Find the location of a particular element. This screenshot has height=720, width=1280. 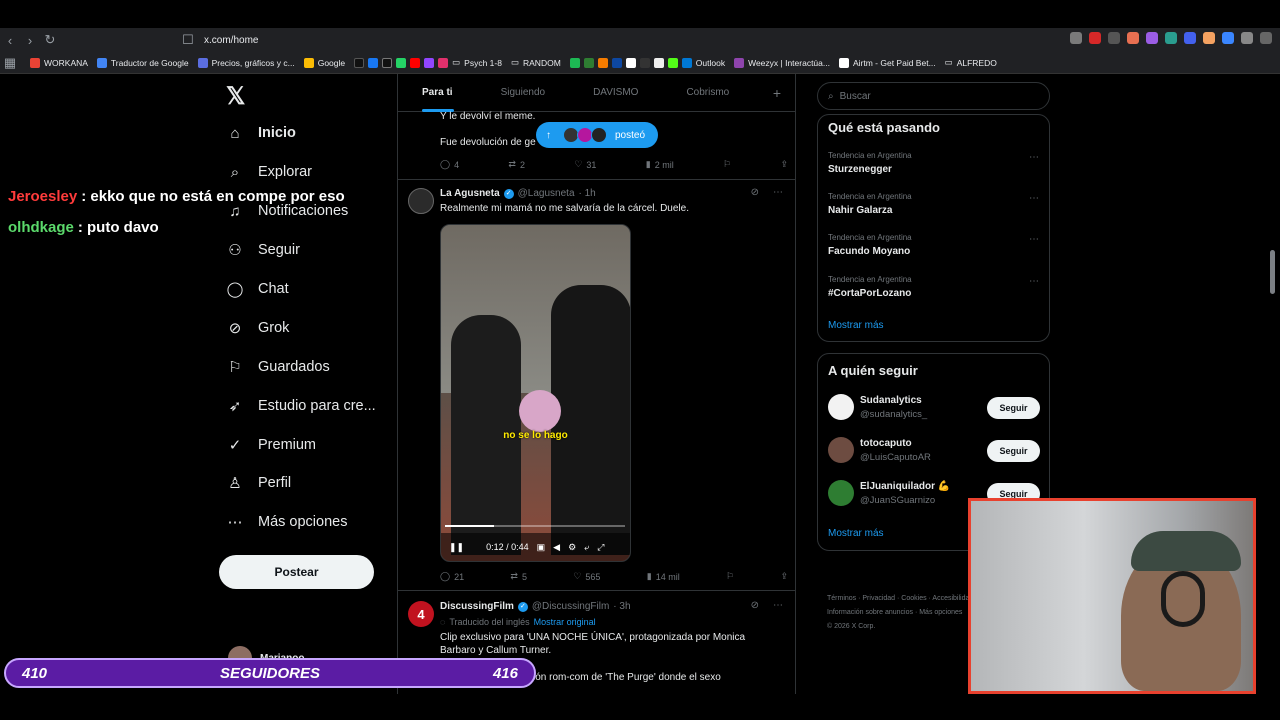

reply-button: ◯ 4 is located at coordinates (449, 164).